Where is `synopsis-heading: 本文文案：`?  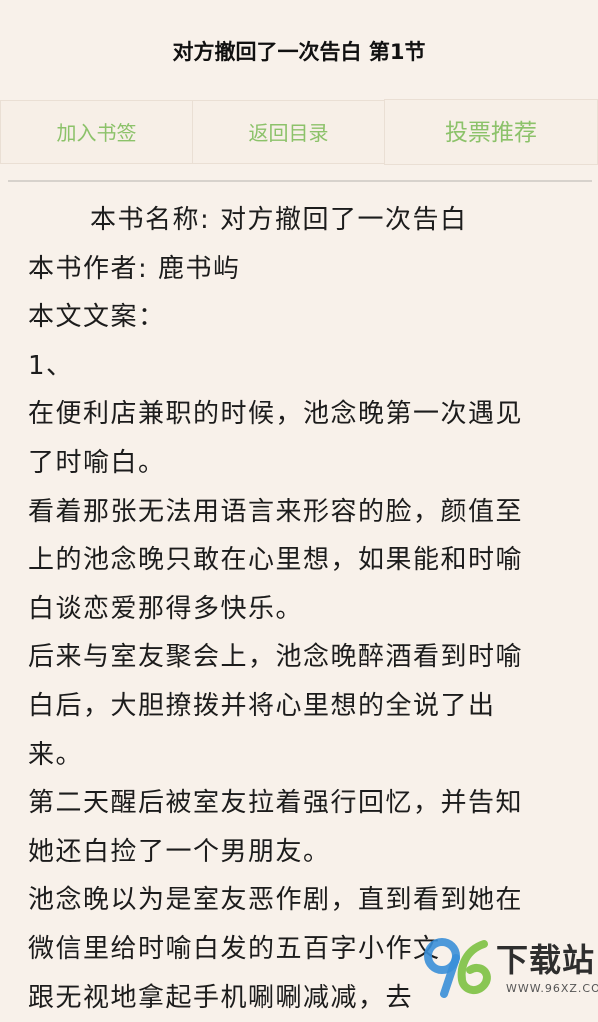 synopsis-heading: 本文文案： is located at coordinates (302, 317).